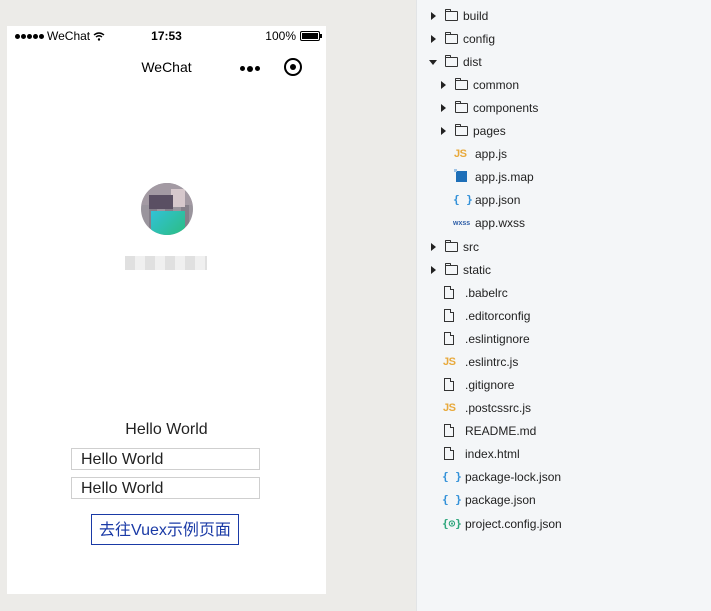 The height and width of the screenshot is (611, 711). Describe the element at coordinates (564, 431) in the screenshot. I see `tree-file-readme: README.md` at that location.